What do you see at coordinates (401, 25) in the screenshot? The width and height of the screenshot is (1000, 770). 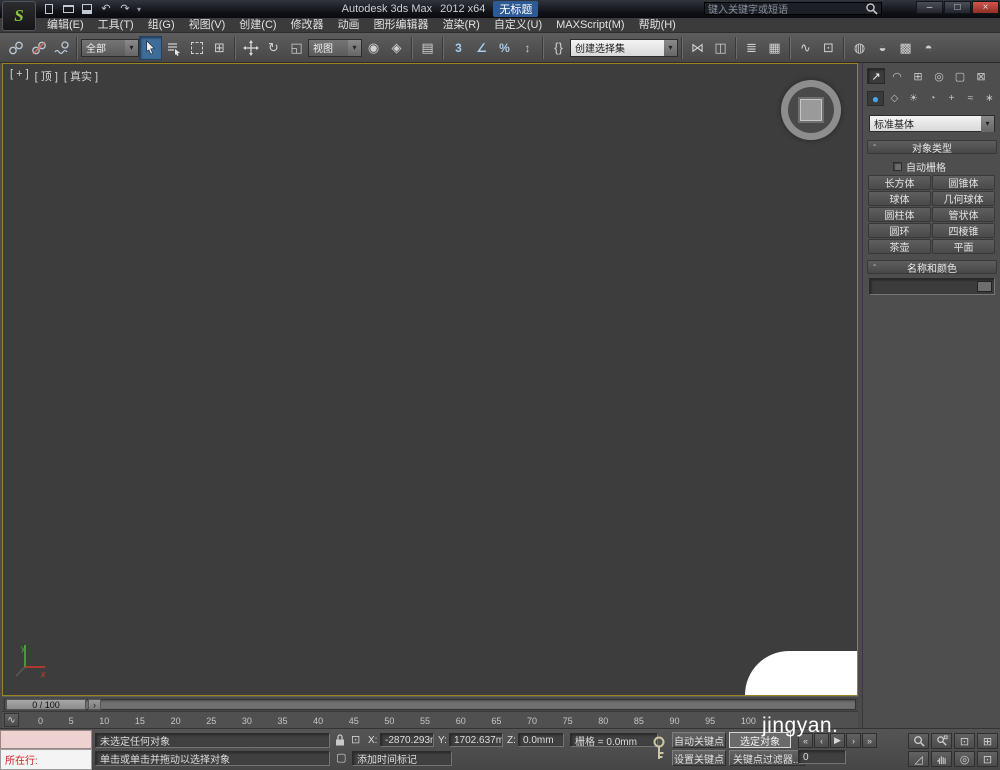 I see `menu-graph-editors: 图形编辑器` at bounding box center [401, 25].